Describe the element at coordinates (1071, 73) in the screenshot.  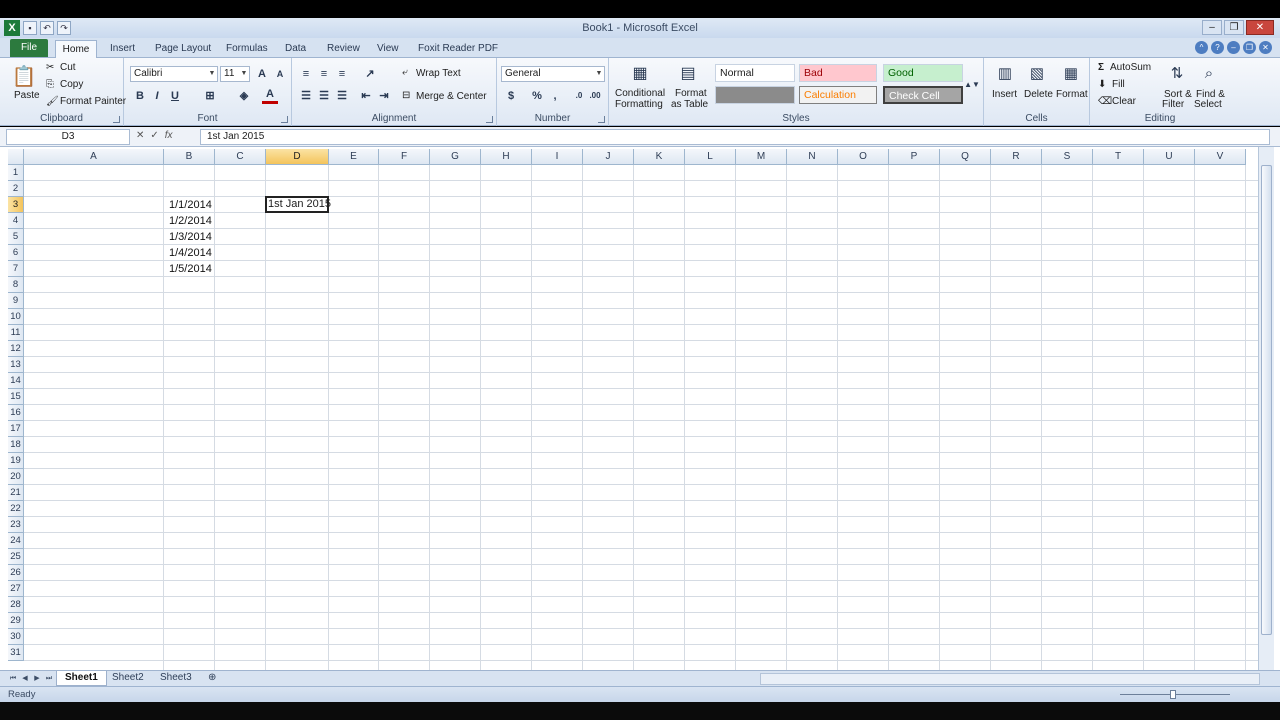
I see `format-cells-icon: ▦` at that location.